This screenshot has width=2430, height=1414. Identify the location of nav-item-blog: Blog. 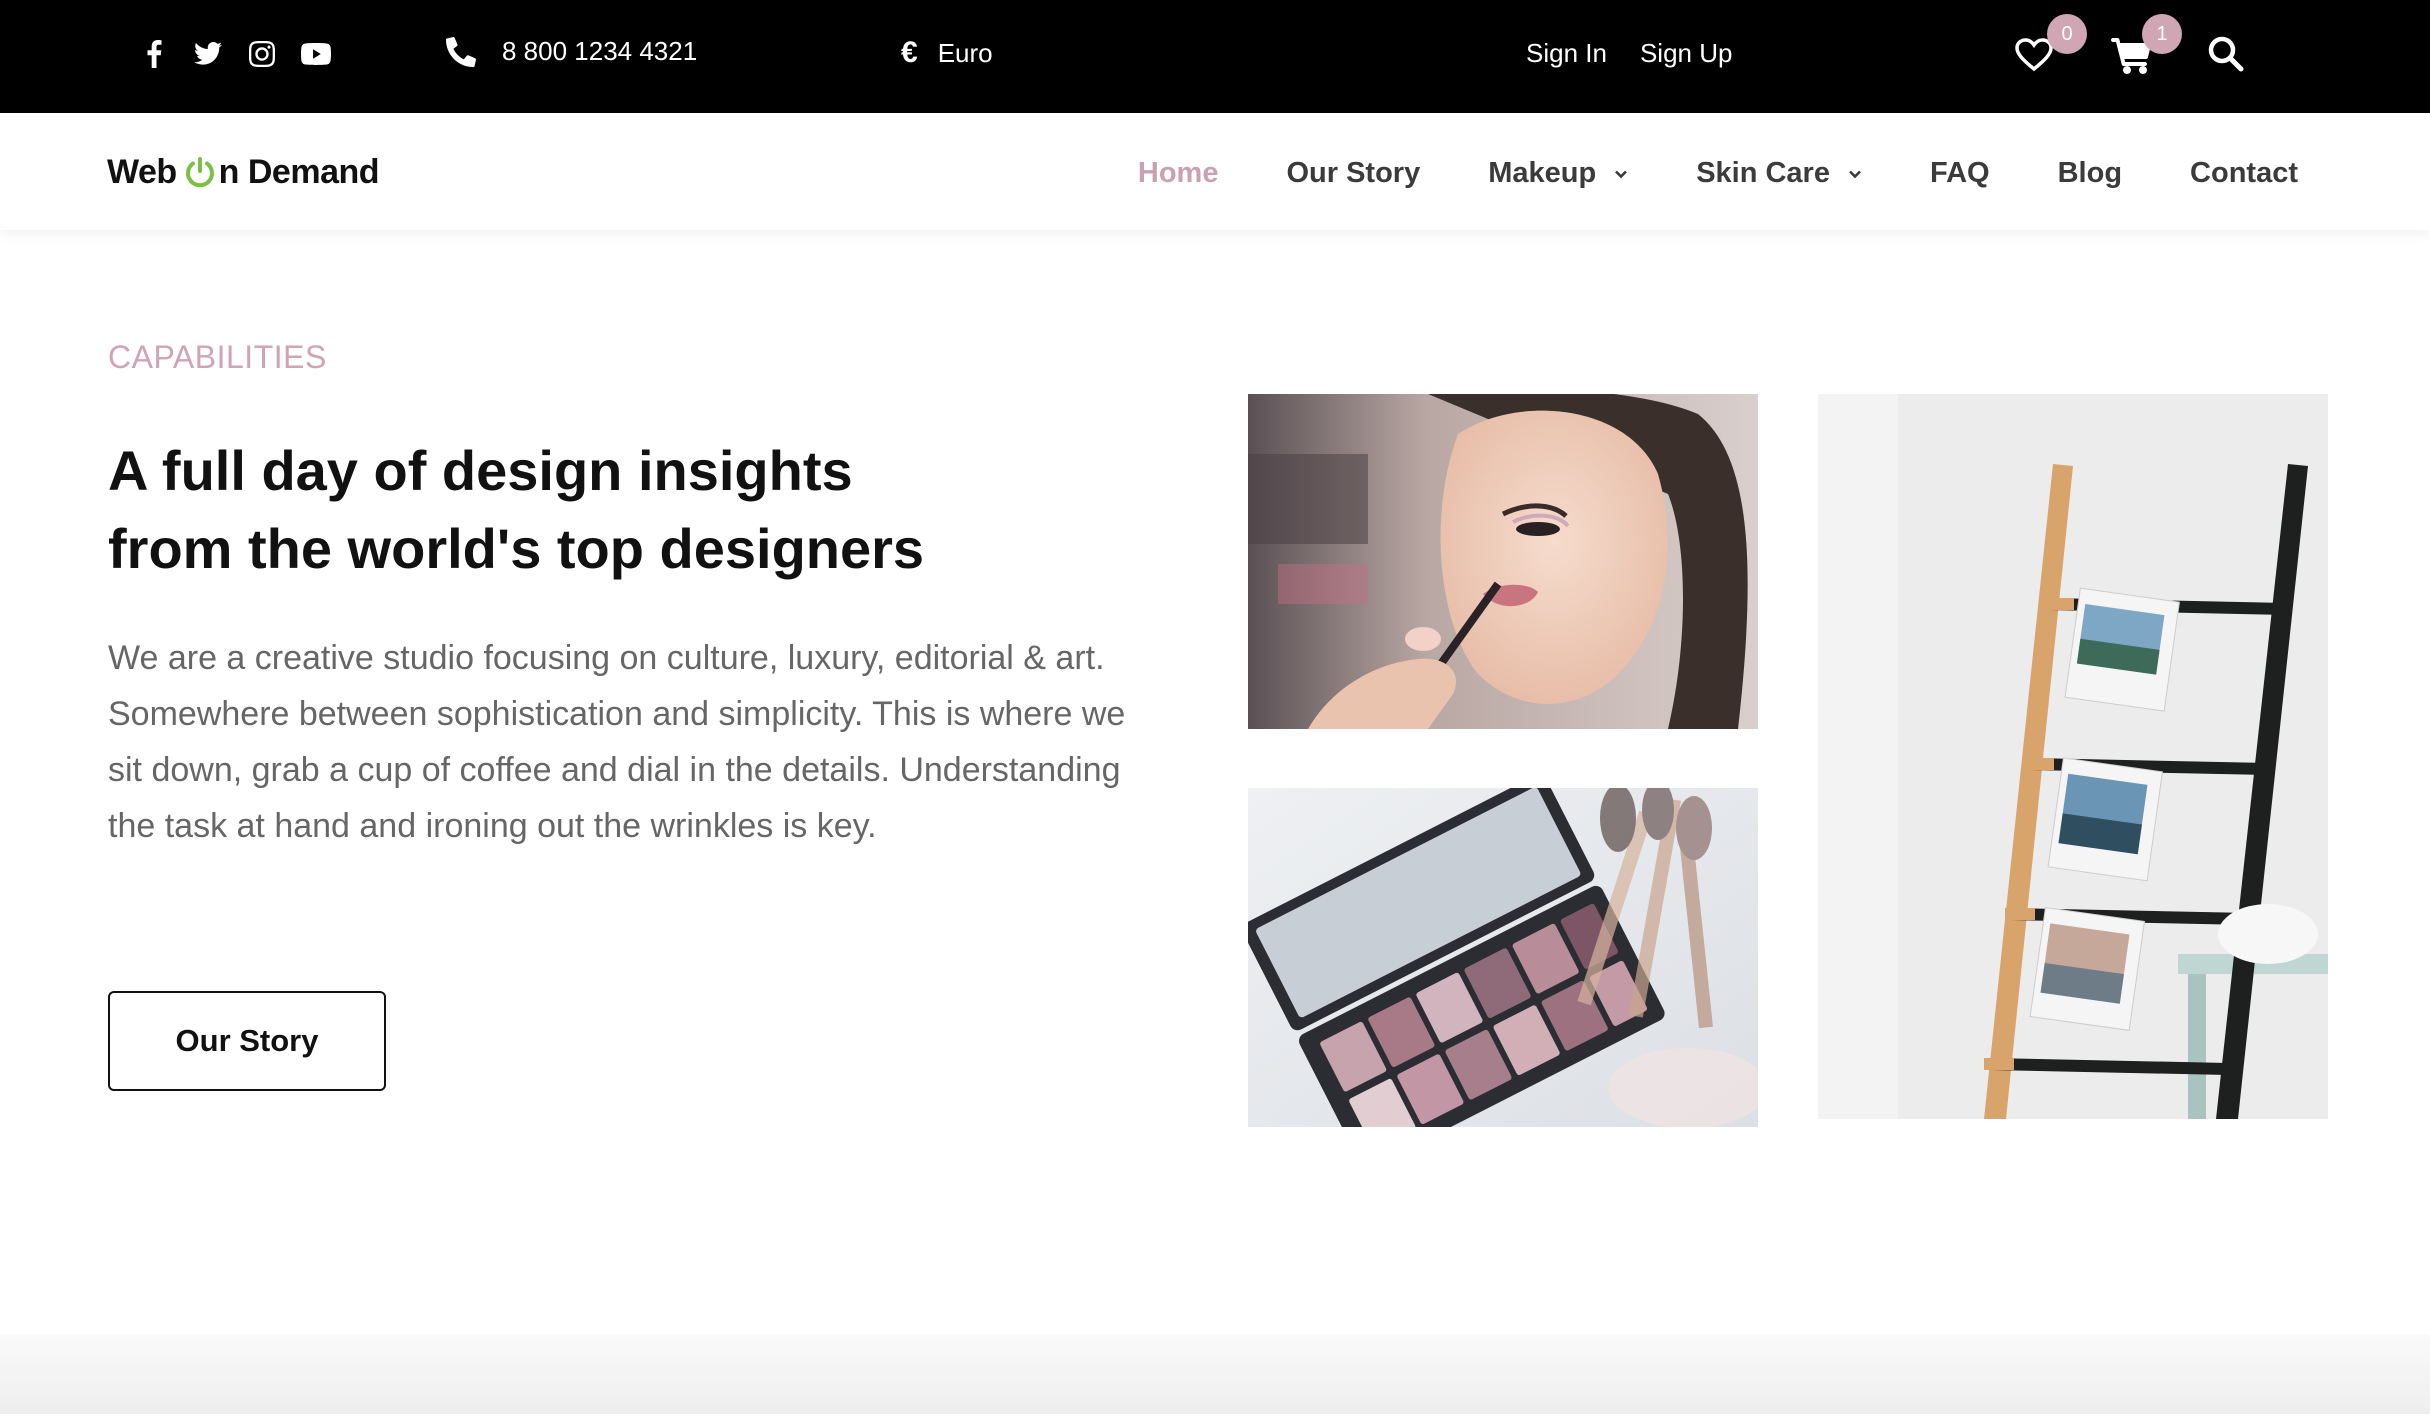
(2090, 173).